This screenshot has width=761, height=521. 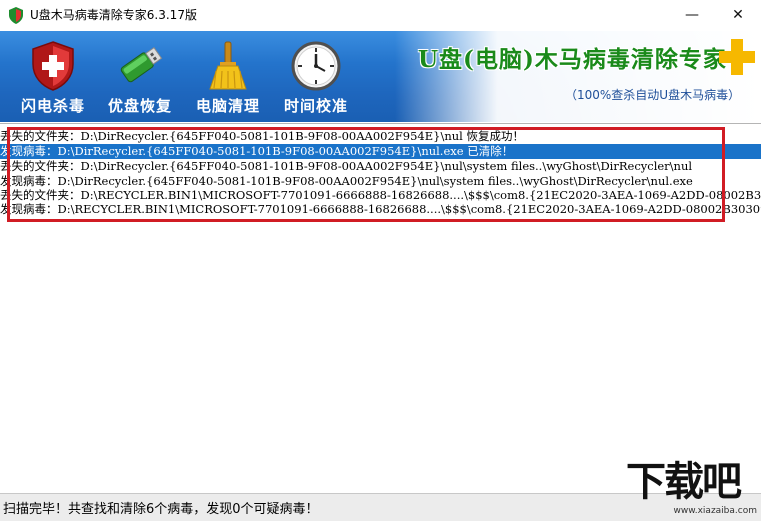 I want to click on toolbar-label-usb-recovery: 优盘恢复, so click(x=139, y=106).